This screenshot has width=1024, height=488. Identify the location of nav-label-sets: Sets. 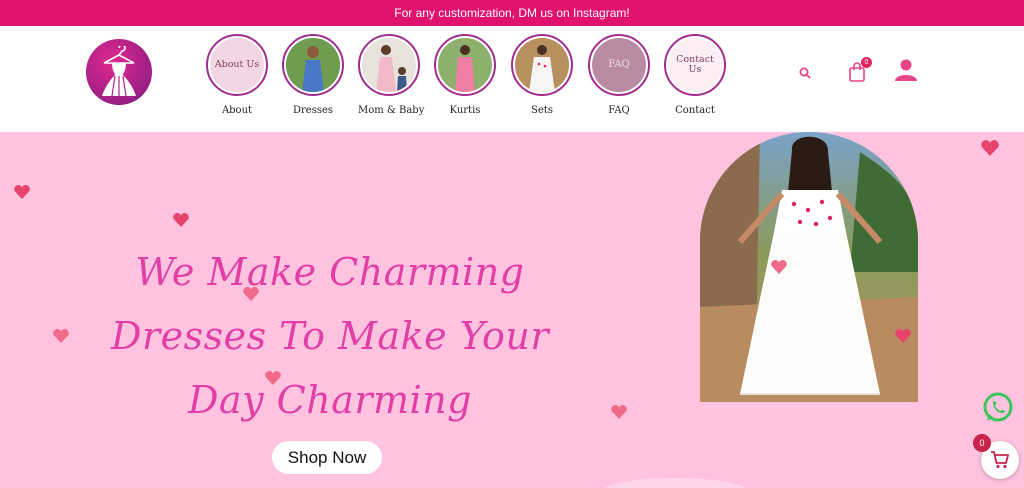
(542, 110).